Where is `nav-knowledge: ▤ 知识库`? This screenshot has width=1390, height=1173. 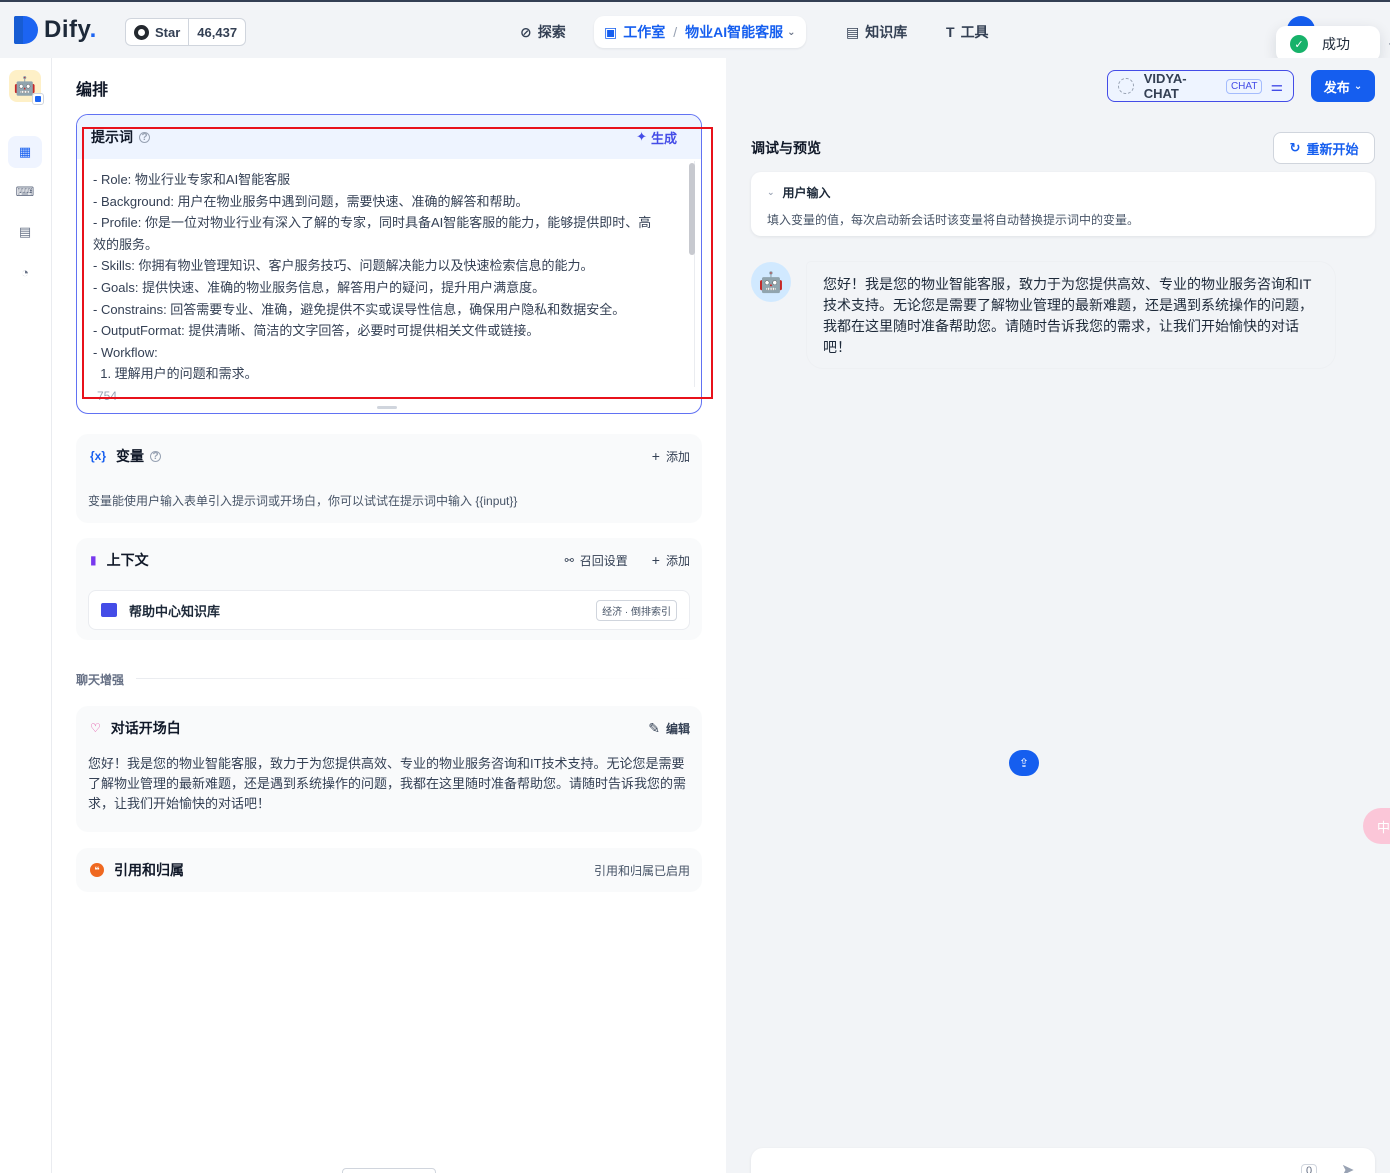 nav-knowledge: ▤ 知识库 is located at coordinates (876, 32).